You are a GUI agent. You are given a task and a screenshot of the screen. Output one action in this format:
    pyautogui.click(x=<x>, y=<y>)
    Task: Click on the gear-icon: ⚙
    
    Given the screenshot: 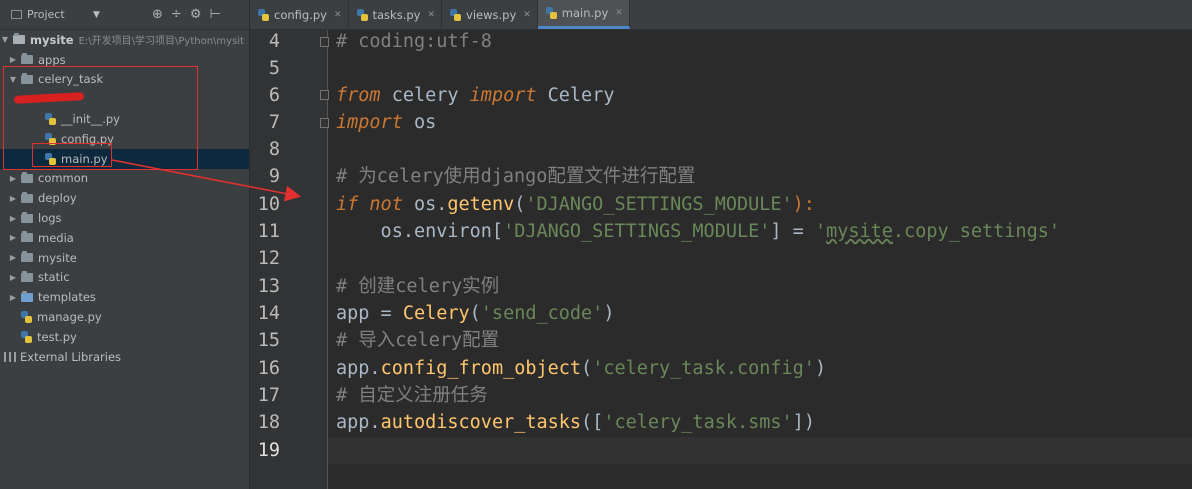 What is the action you would take?
    pyautogui.click(x=196, y=14)
    